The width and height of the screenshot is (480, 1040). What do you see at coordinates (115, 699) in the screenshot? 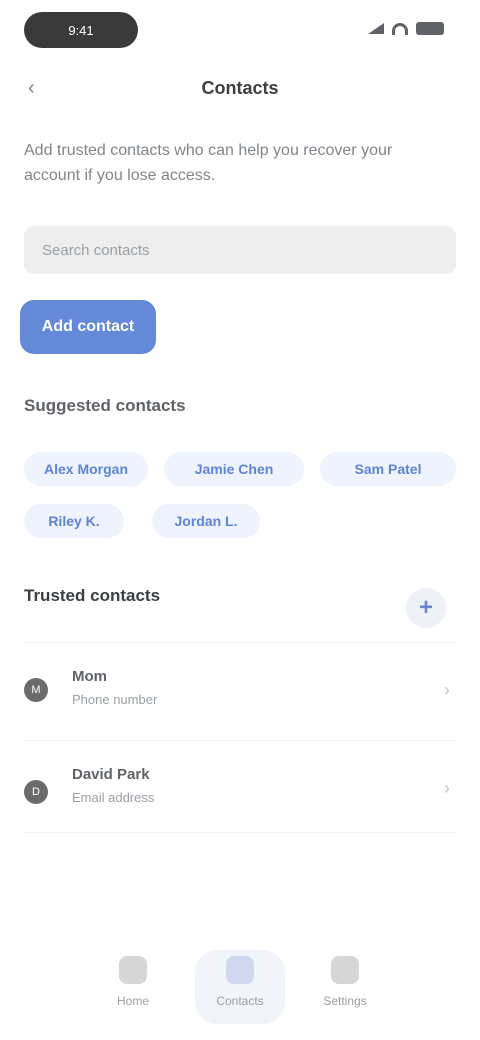
I see `contact-detail: Phone number` at bounding box center [115, 699].